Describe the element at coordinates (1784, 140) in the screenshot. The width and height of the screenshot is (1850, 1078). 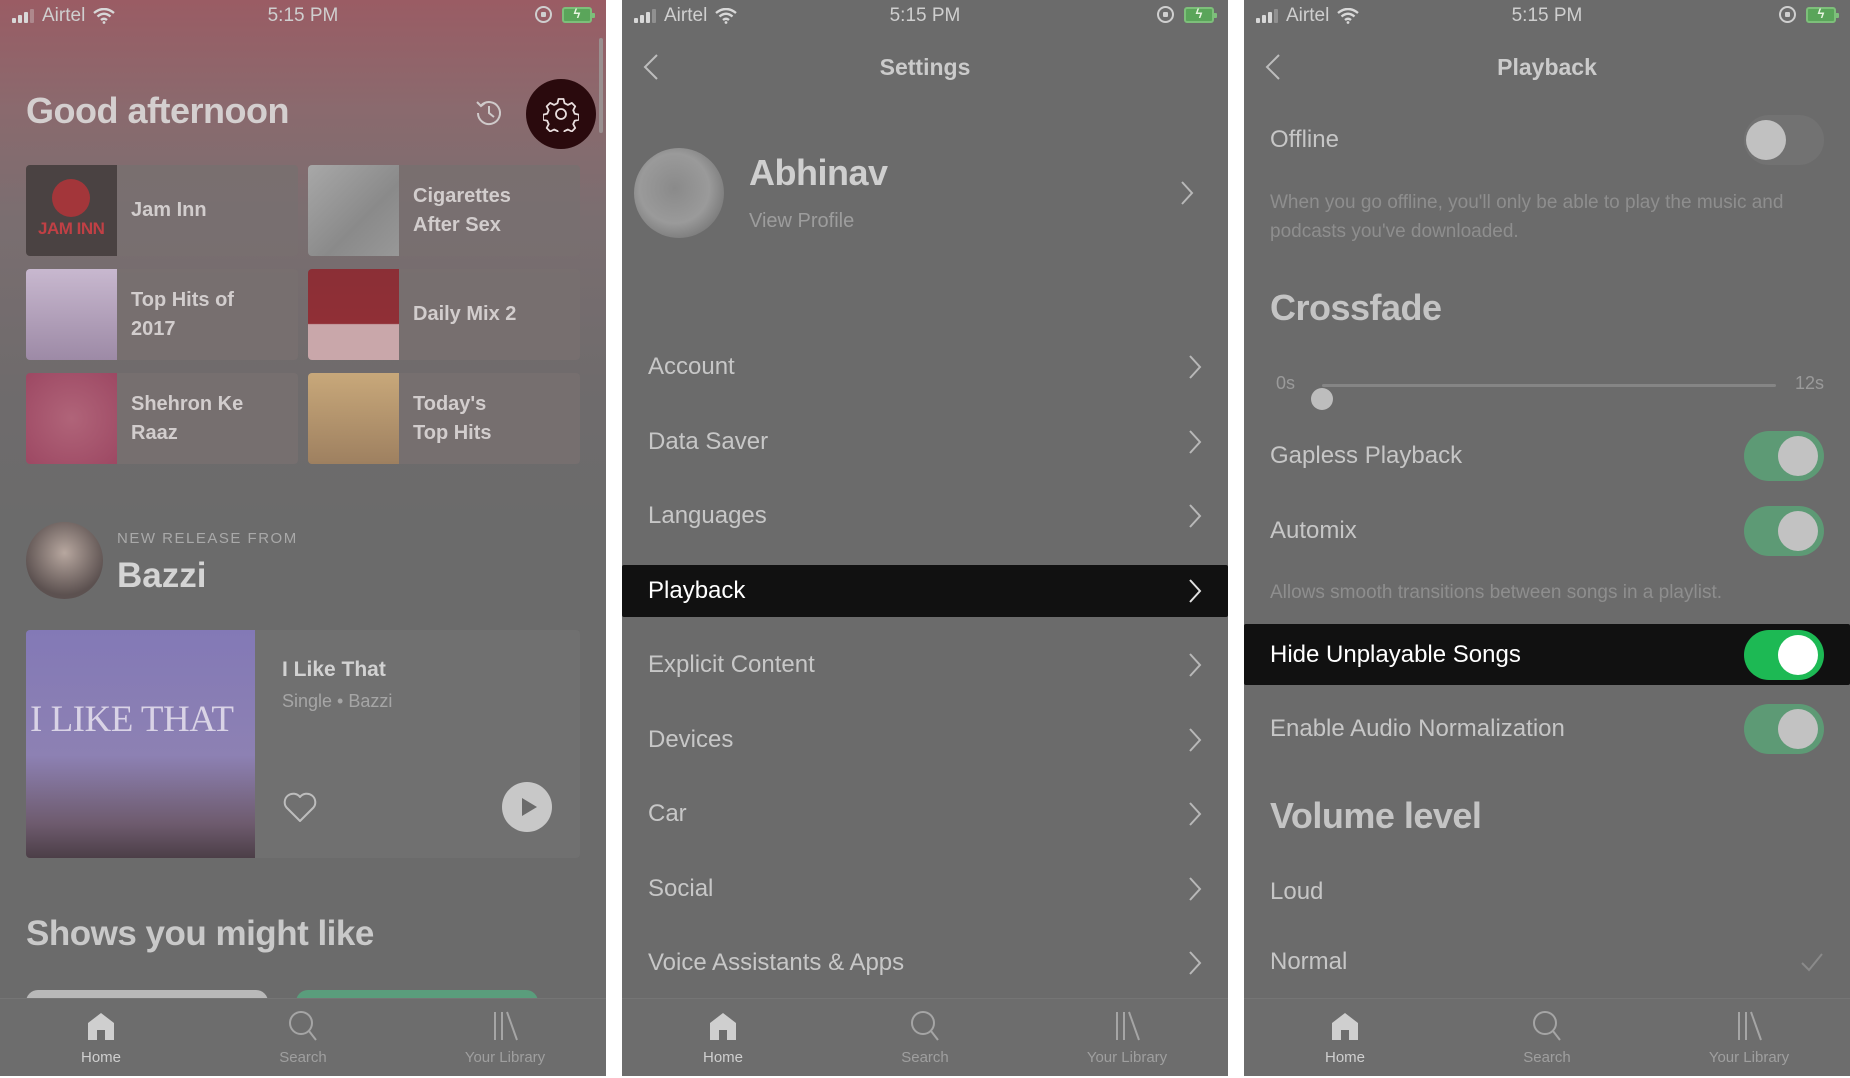
I see `offline-toggle` at that location.